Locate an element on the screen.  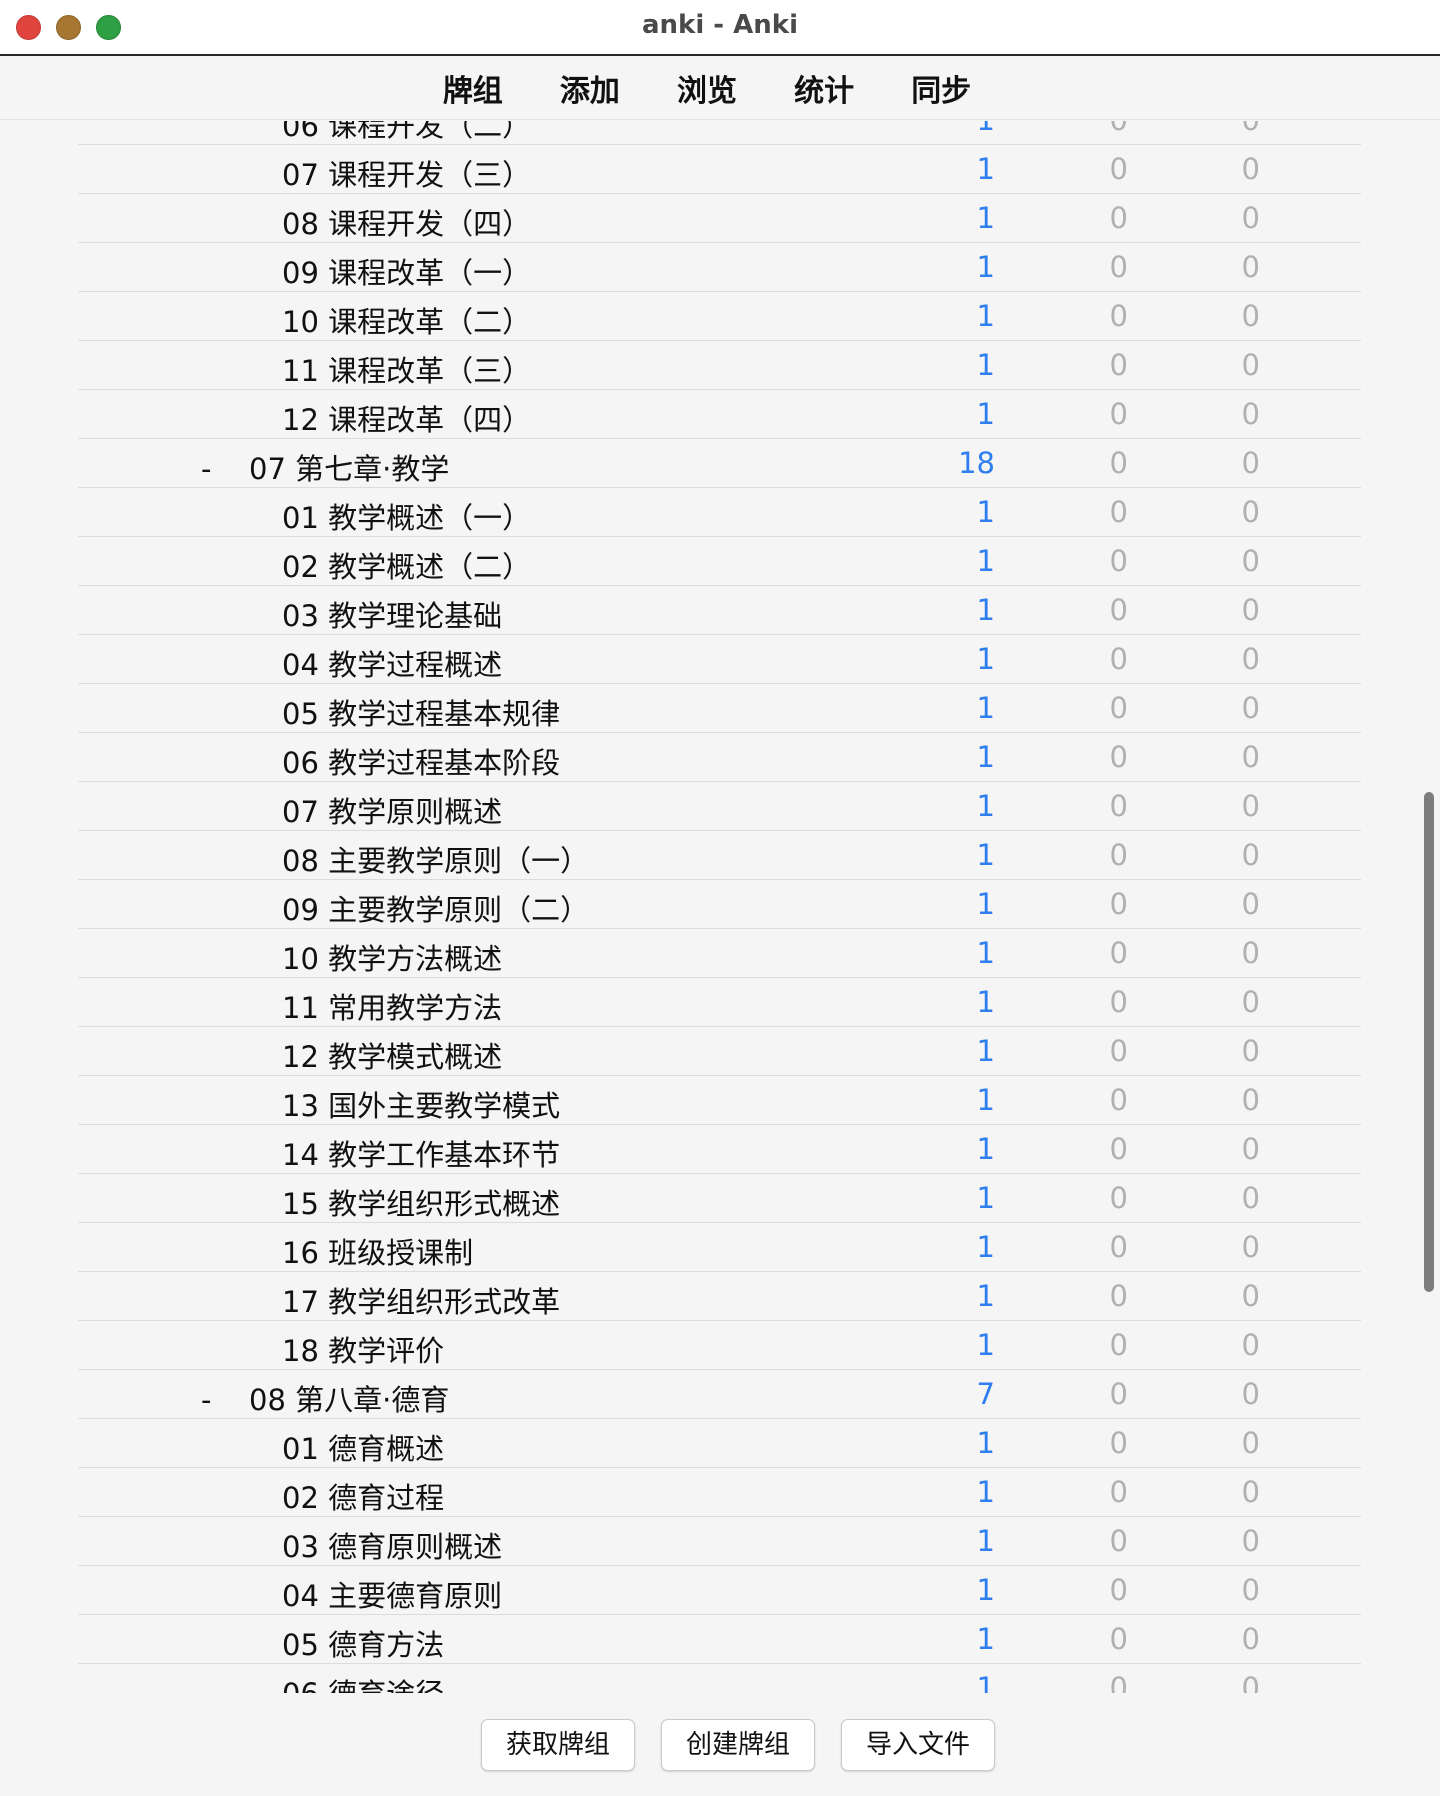
deck-row: 08 主要教学原则（一） 1 0 0 is located at coordinates (720, 855).